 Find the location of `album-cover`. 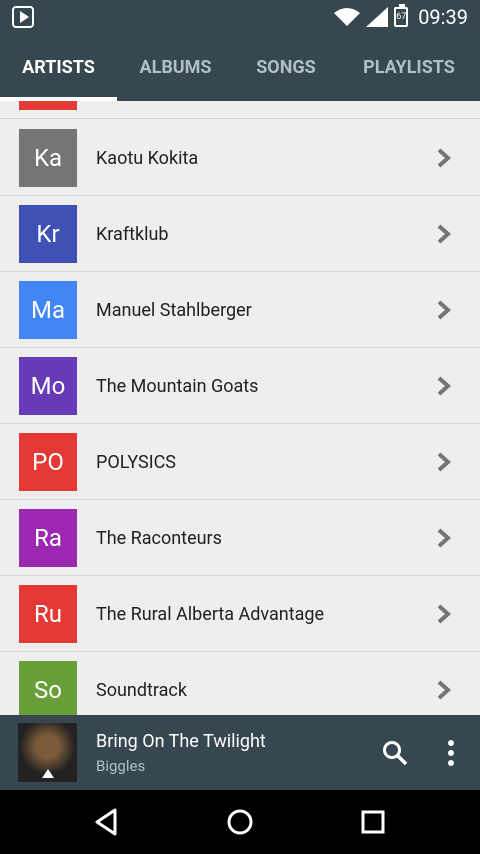

album-cover is located at coordinates (47, 752).